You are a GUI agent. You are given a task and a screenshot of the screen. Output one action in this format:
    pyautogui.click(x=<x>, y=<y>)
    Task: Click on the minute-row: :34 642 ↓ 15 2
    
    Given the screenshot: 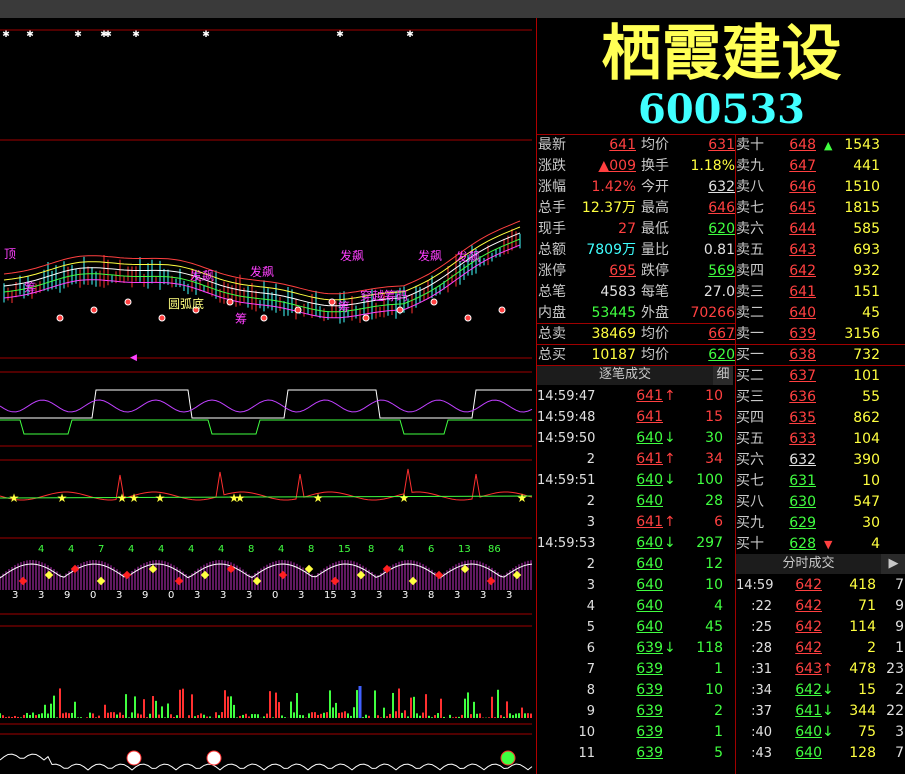 What is the action you would take?
    pyautogui.click(x=820, y=690)
    